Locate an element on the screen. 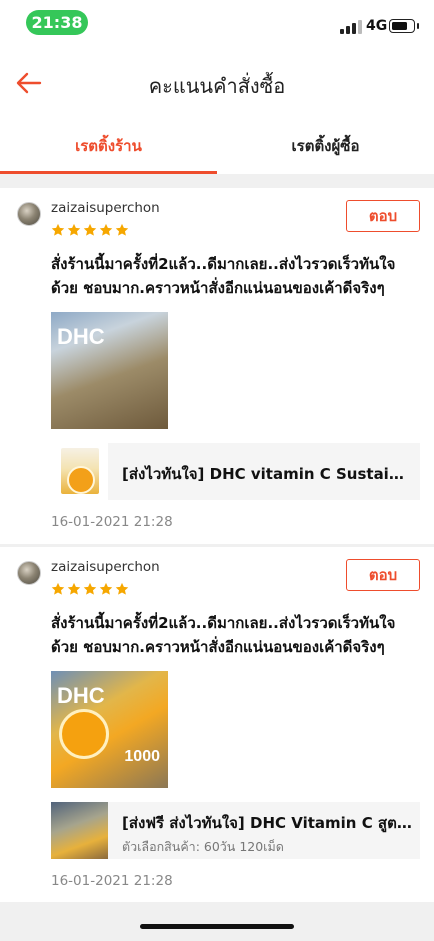  tab-buyer-rating: เรตติ้งผู้ซื้อ is located at coordinates (325, 148).